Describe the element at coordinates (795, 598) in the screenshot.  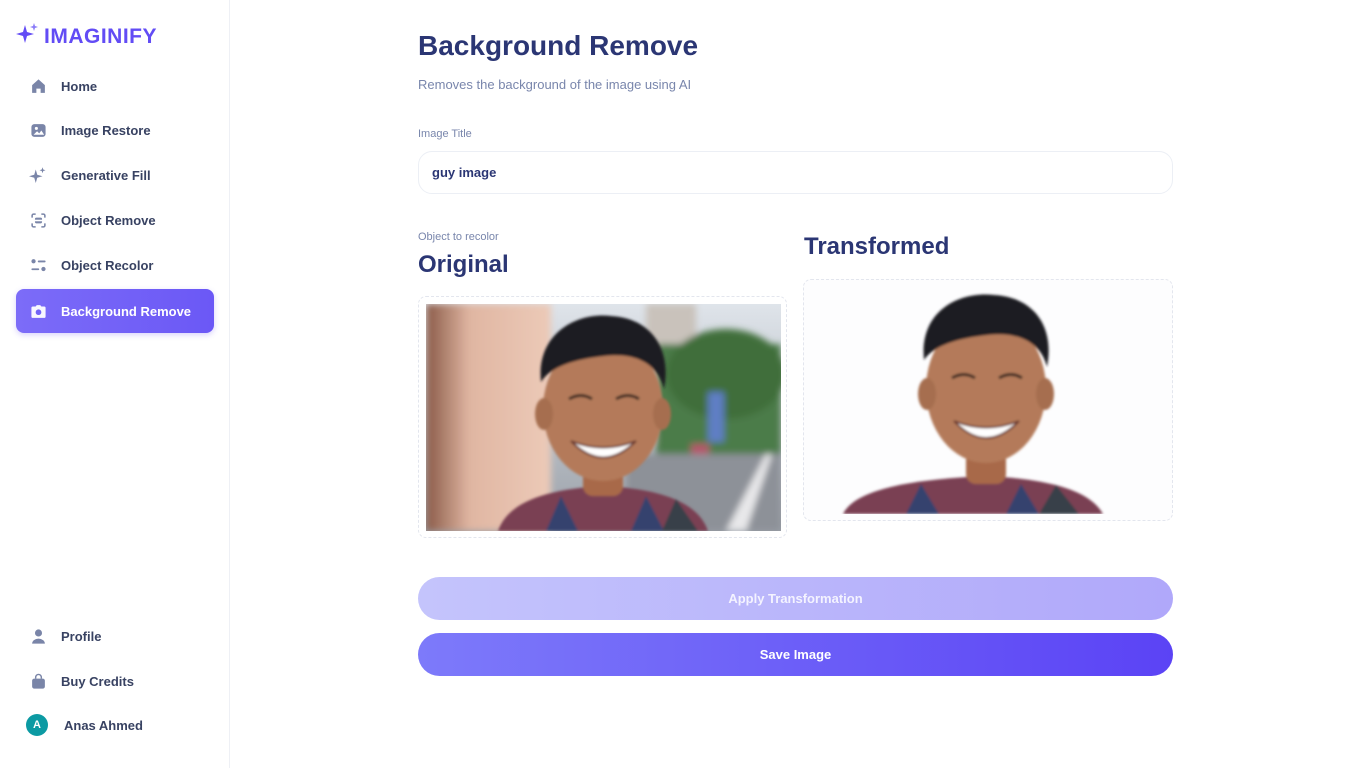
I see `apply-transformation-button: Apply Transformation` at that location.